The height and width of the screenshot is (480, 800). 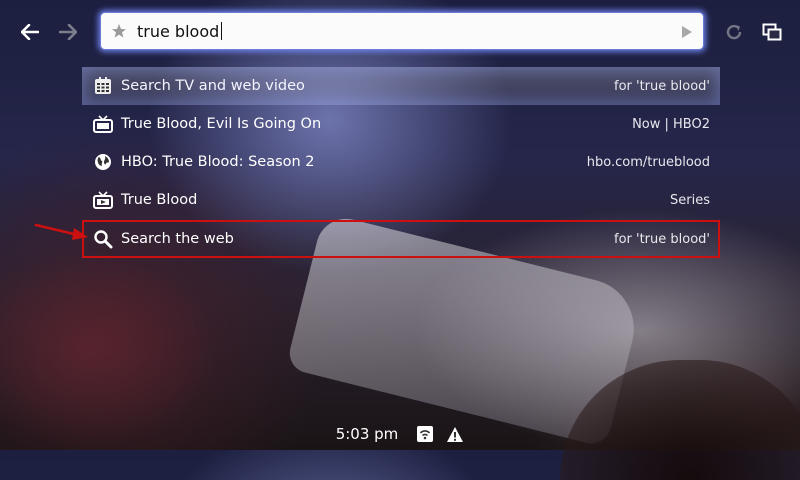 I want to click on arrow-right-icon, so click(x=68, y=32).